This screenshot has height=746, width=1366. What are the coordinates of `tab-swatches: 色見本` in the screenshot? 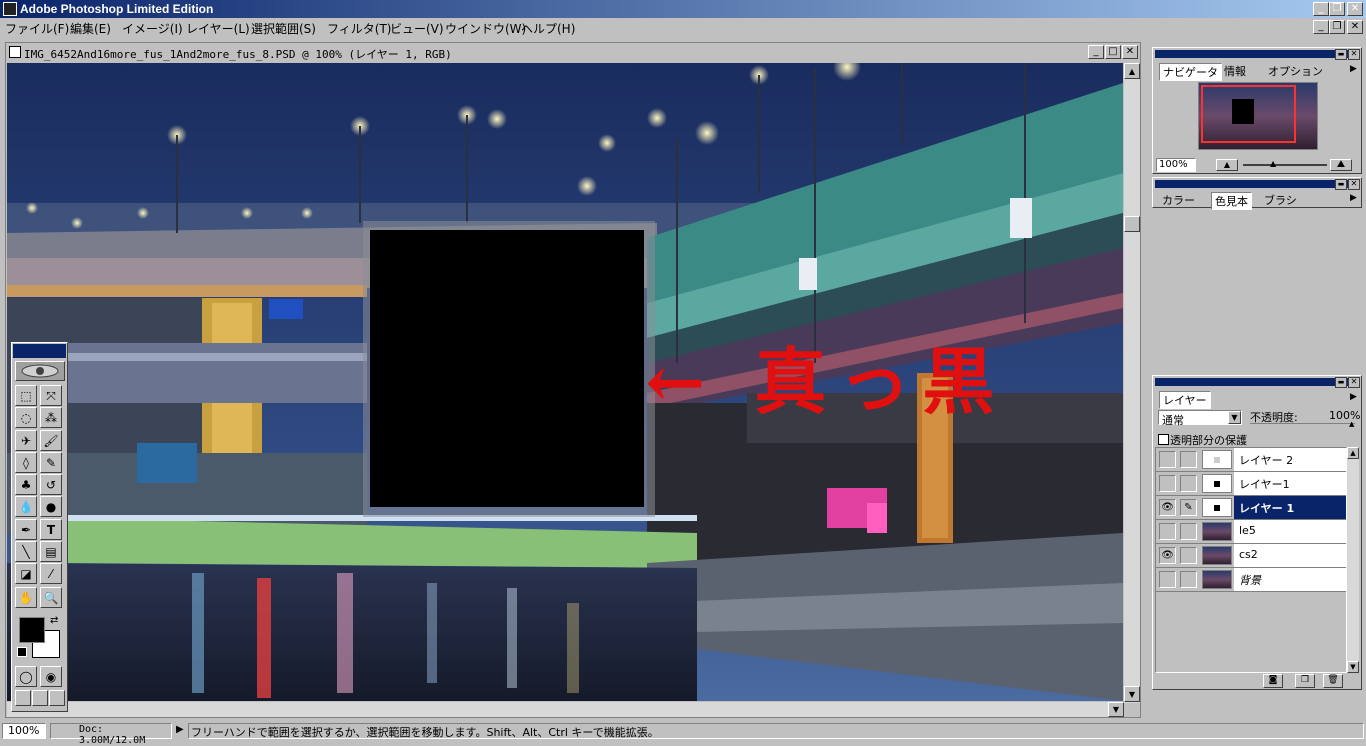 It's located at (1231, 201).